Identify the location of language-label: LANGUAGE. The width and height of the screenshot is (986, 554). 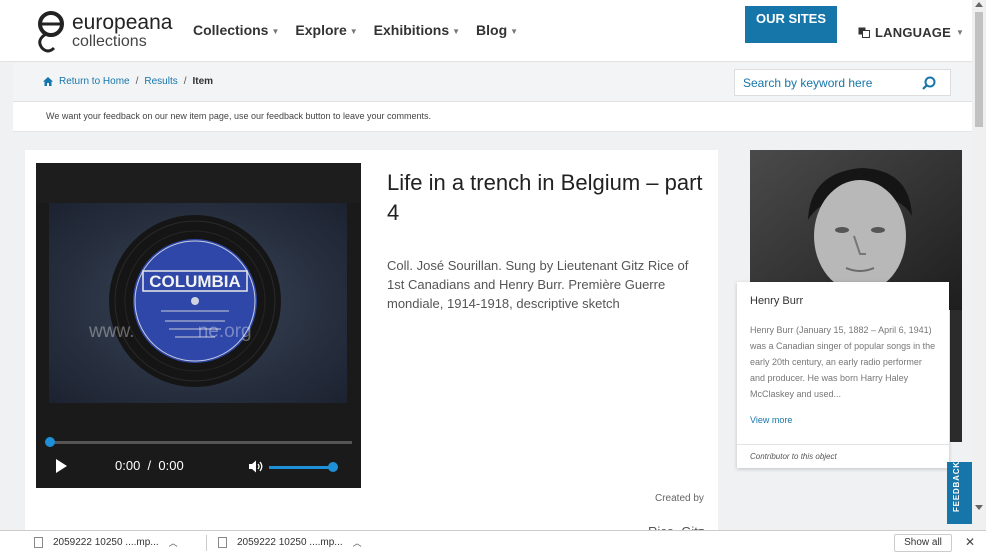
(913, 32).